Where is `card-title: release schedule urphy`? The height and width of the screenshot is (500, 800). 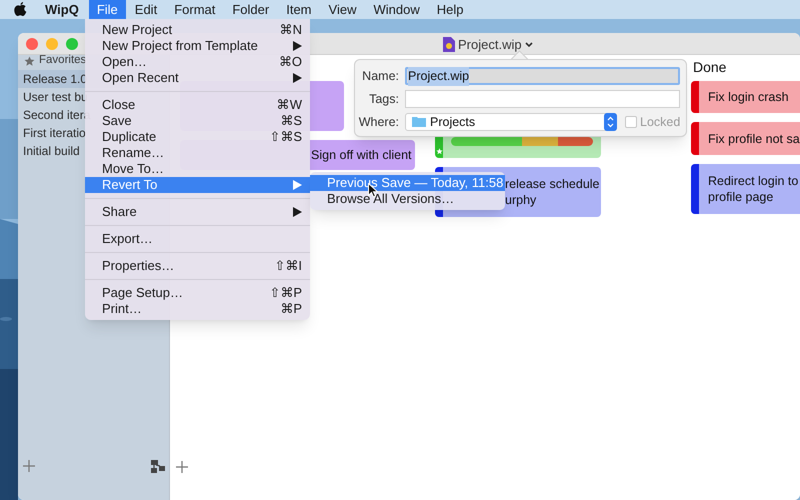 card-title: release schedule urphy is located at coordinates (552, 192).